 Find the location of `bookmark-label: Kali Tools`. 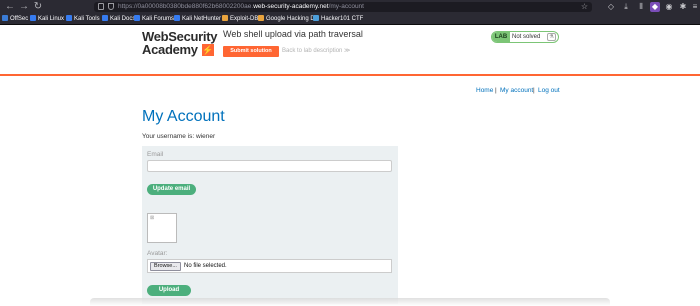

bookmark-label: Kali Tools is located at coordinates (87, 19).